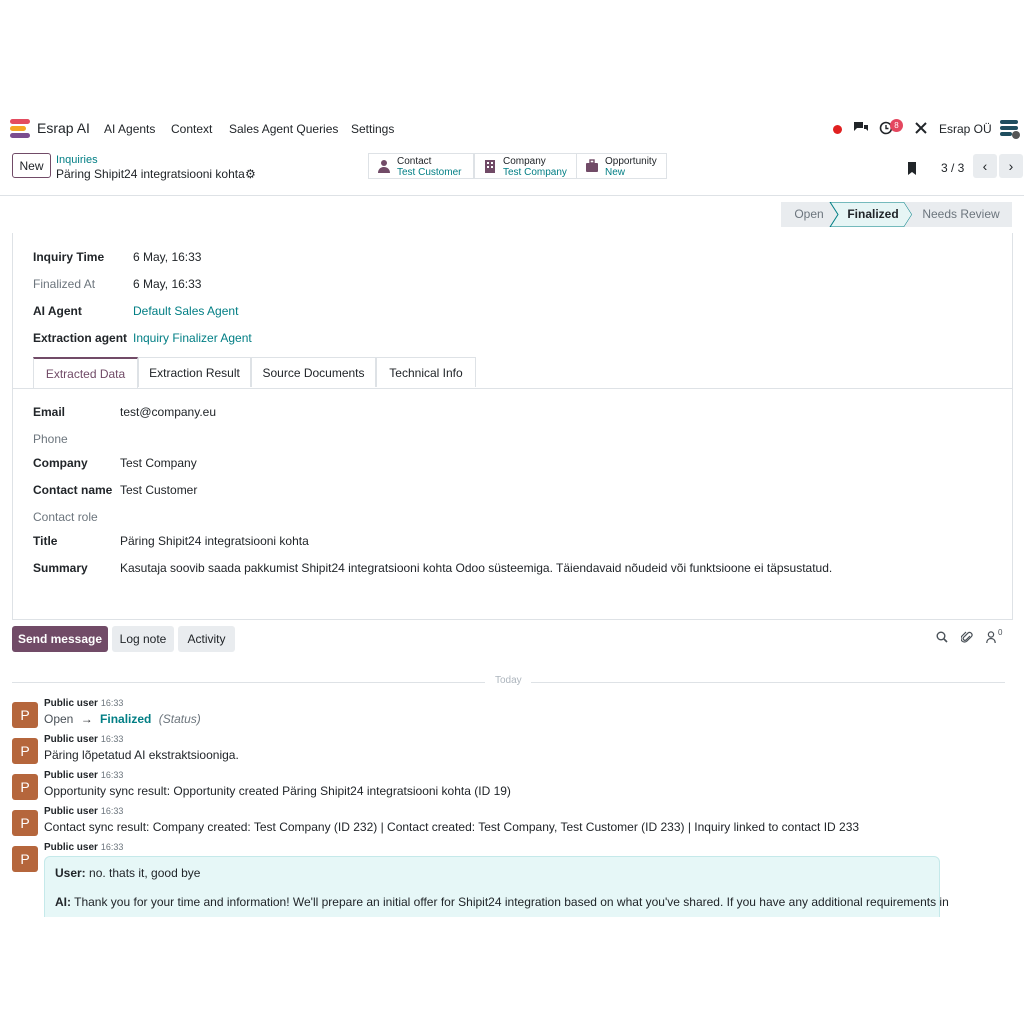 The width and height of the screenshot is (1024, 1024). What do you see at coordinates (991, 638) in the screenshot?
I see `followers-icon` at bounding box center [991, 638].